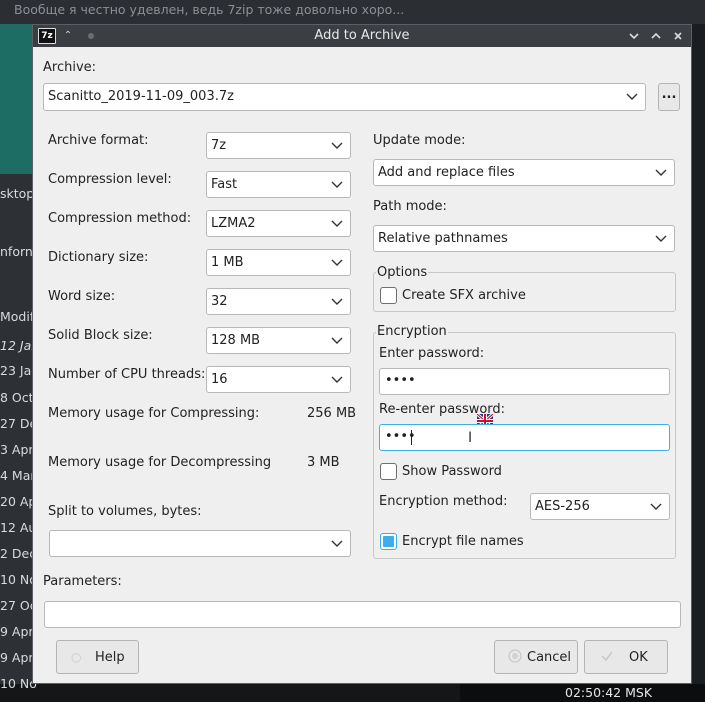 The image size is (705, 702). I want to click on background-text: Modif, so click(17, 316).